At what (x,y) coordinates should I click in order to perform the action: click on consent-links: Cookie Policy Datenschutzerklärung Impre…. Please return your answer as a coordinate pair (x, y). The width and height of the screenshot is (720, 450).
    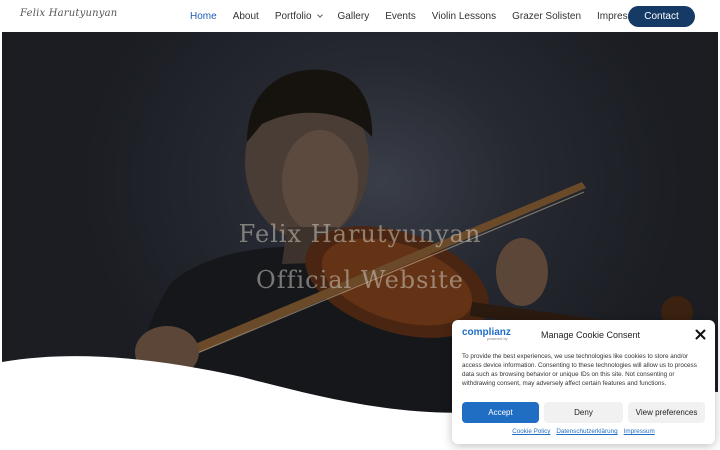
    Looking at the image, I should click on (583, 431).